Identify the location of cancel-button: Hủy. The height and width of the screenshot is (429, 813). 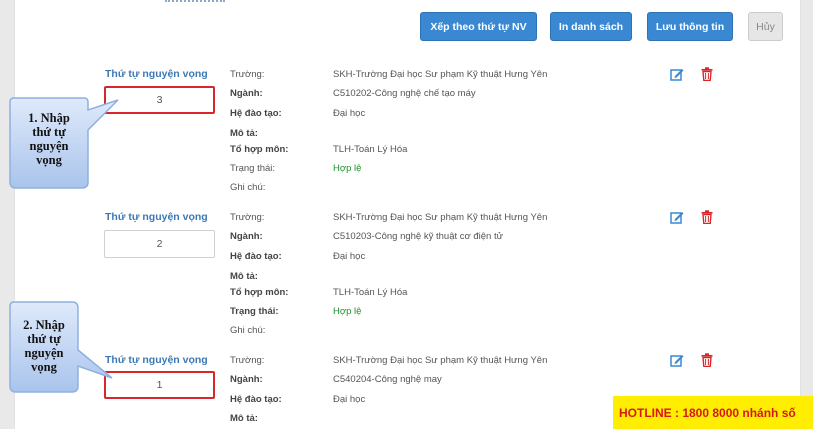
(765, 26).